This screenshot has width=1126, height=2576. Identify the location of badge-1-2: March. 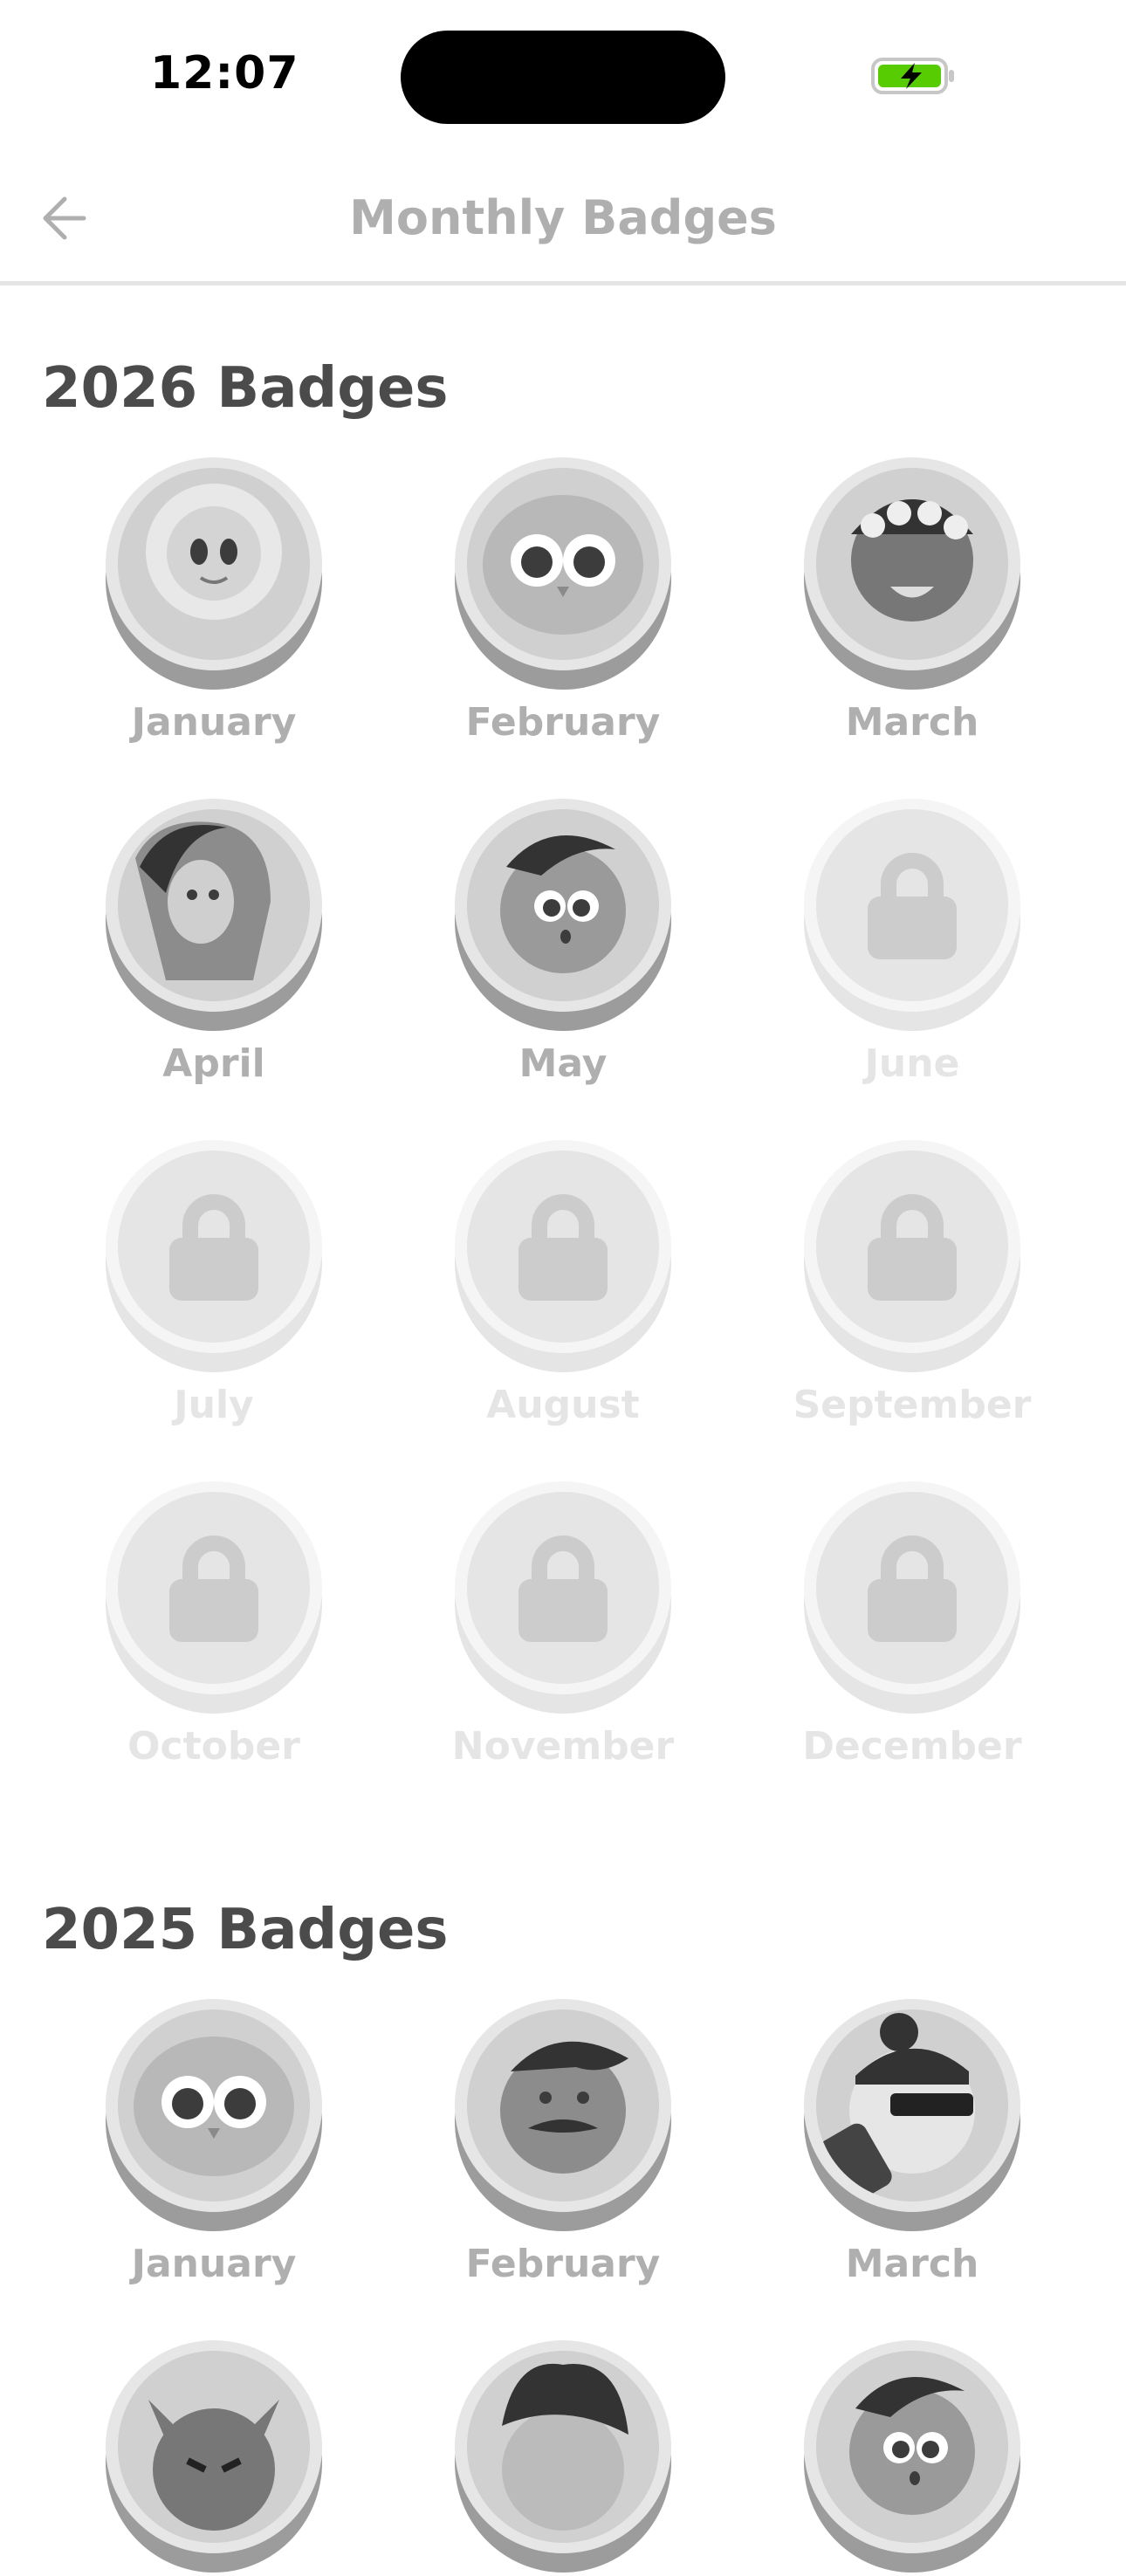
(912, 2141).